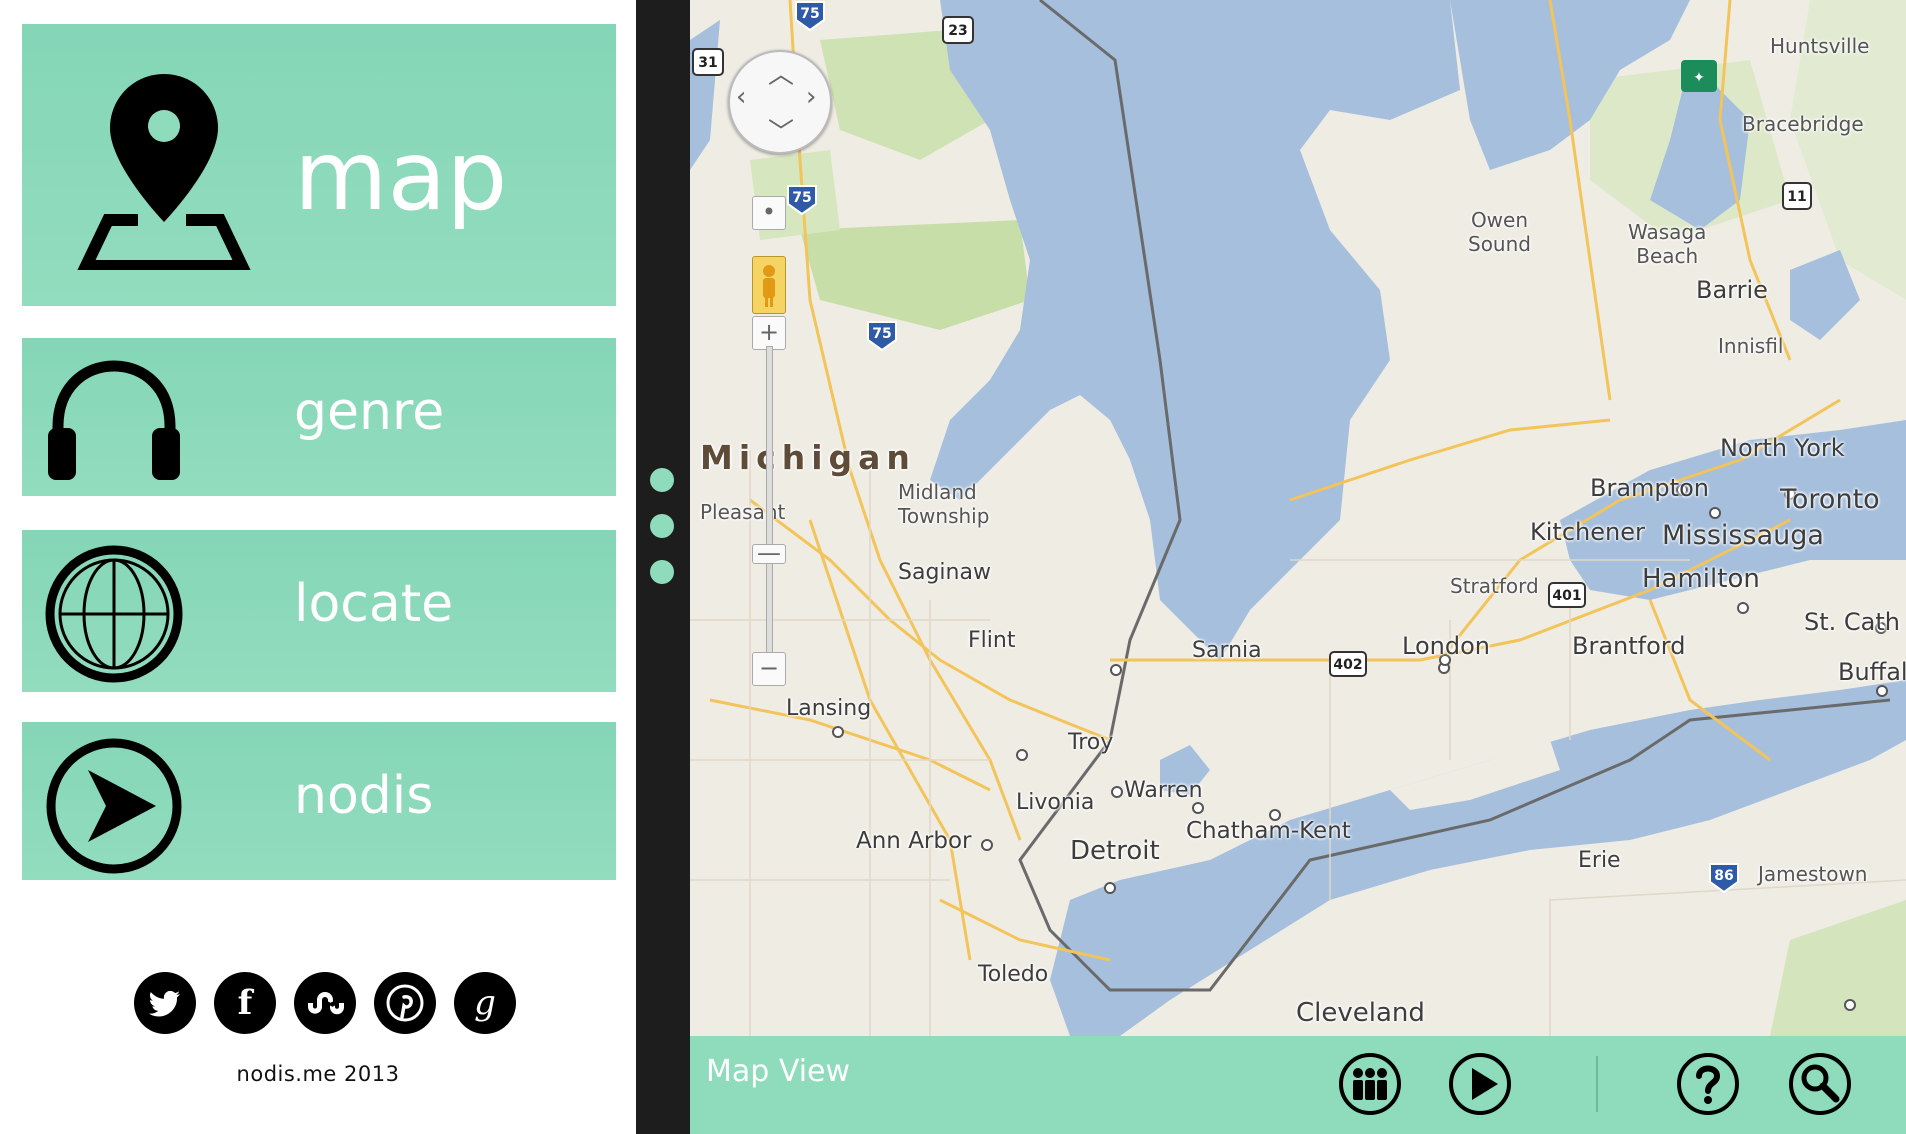 Image resolution: width=1906 pixels, height=1134 pixels. Describe the element at coordinates (1494, 586) in the screenshot. I see `place-stratford: Stratford` at that location.